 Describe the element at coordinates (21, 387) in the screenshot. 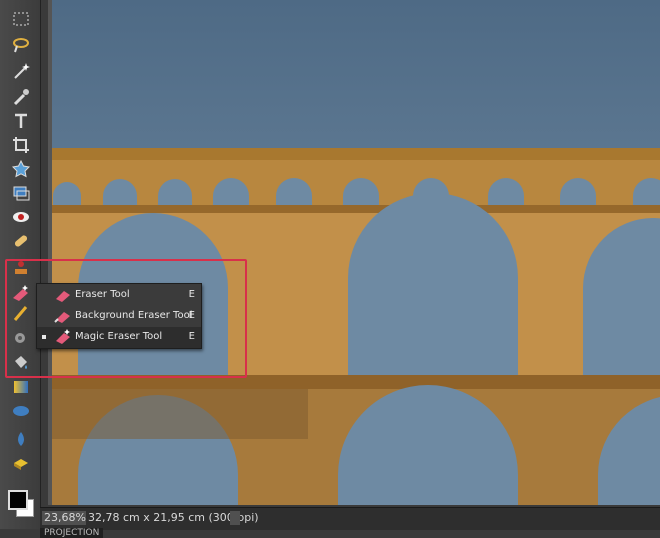

I see `gradient-icon` at that location.